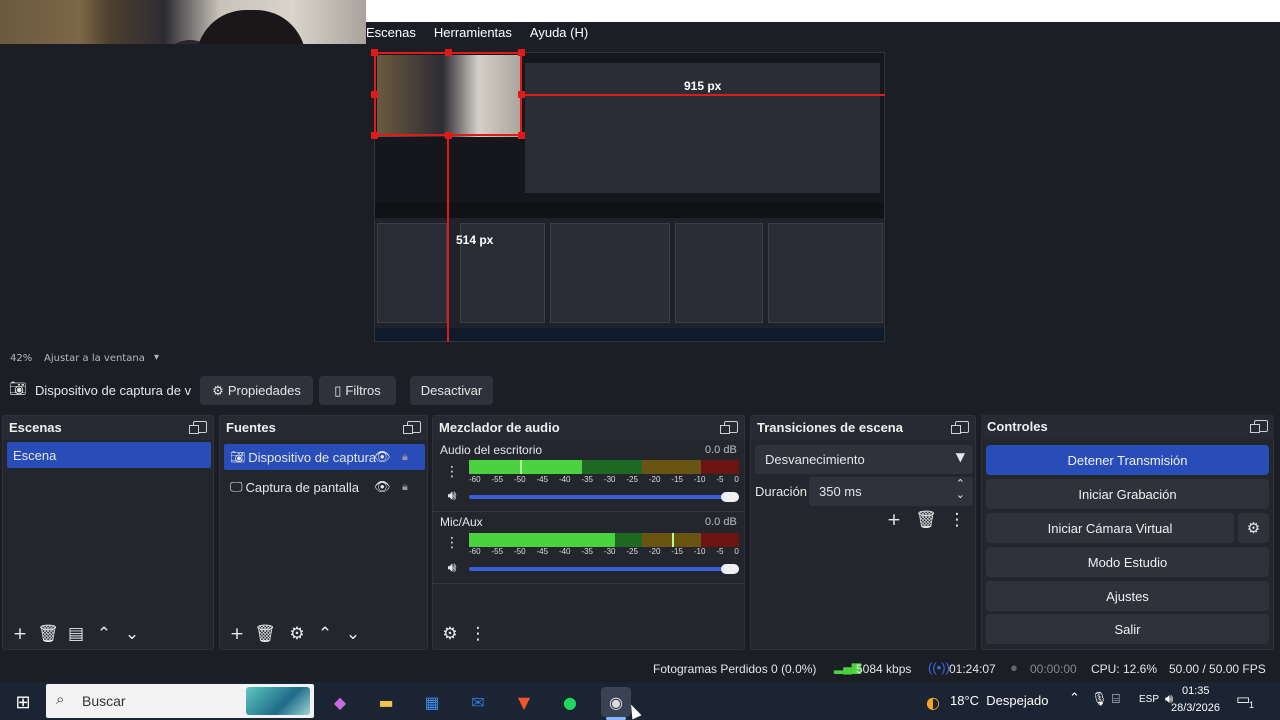 The height and width of the screenshot is (720, 1280). I want to click on meter-ticks: -60 -55 -50 -45 -40 -35 -30 -25 -20 -15 -10 -5 0, so click(604, 551).